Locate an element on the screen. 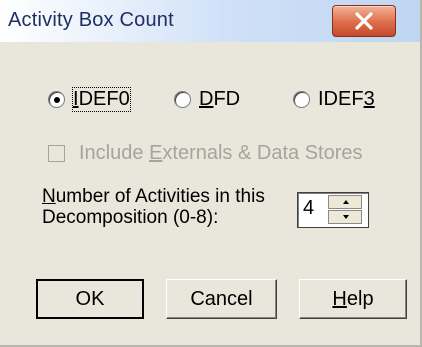 The height and width of the screenshot is (347, 422). include-externals-label: Include Externals & Data Stores is located at coordinates (221, 153).